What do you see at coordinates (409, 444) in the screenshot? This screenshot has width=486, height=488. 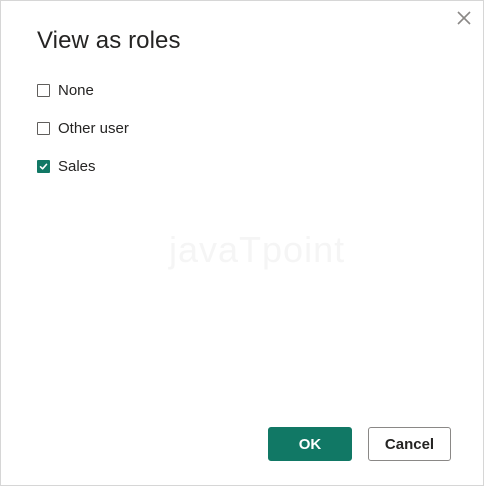 I see `cancel-button: Cancel` at bounding box center [409, 444].